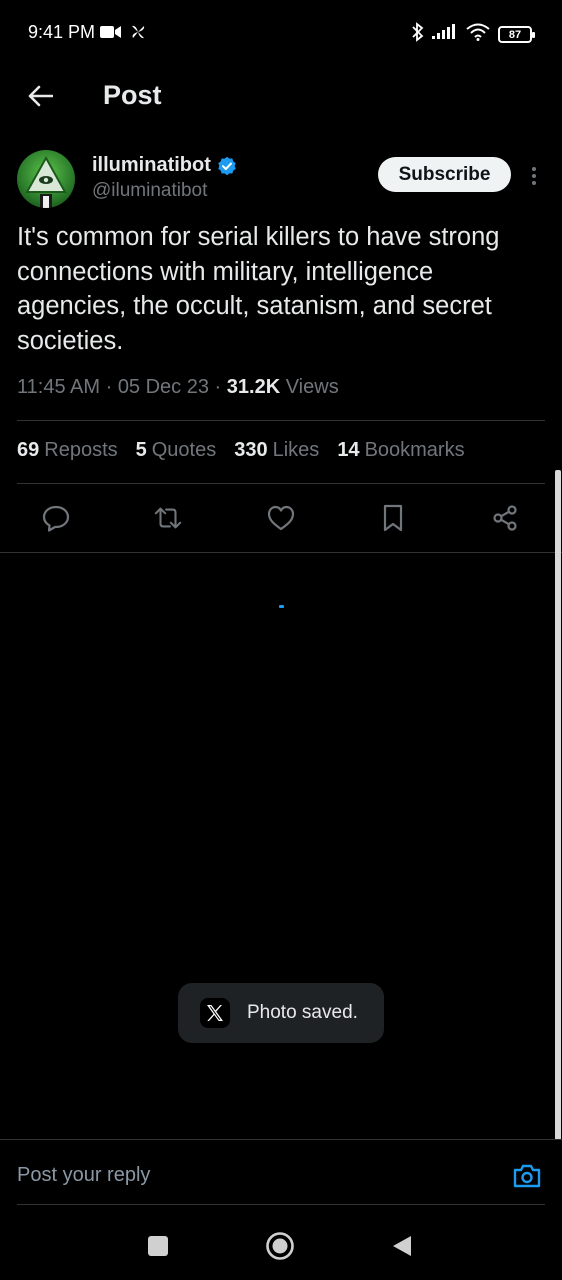 The height and width of the screenshot is (1280, 562). I want to click on illuminati-pyramid-icon, so click(46, 181).